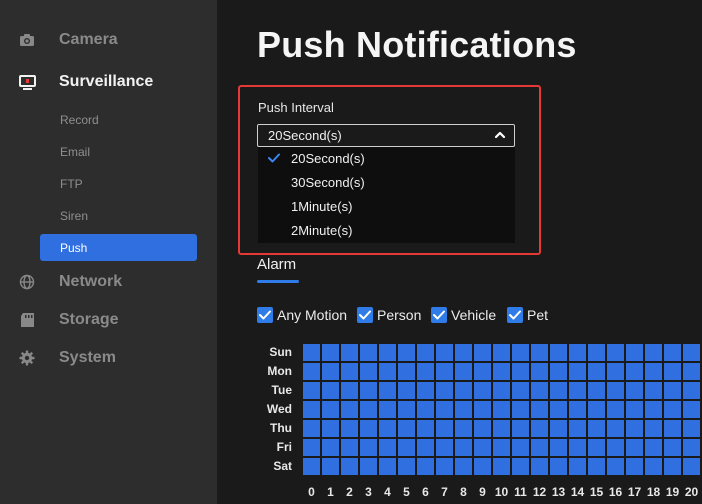  I want to click on tab-alarm: Alarm, so click(276, 264).